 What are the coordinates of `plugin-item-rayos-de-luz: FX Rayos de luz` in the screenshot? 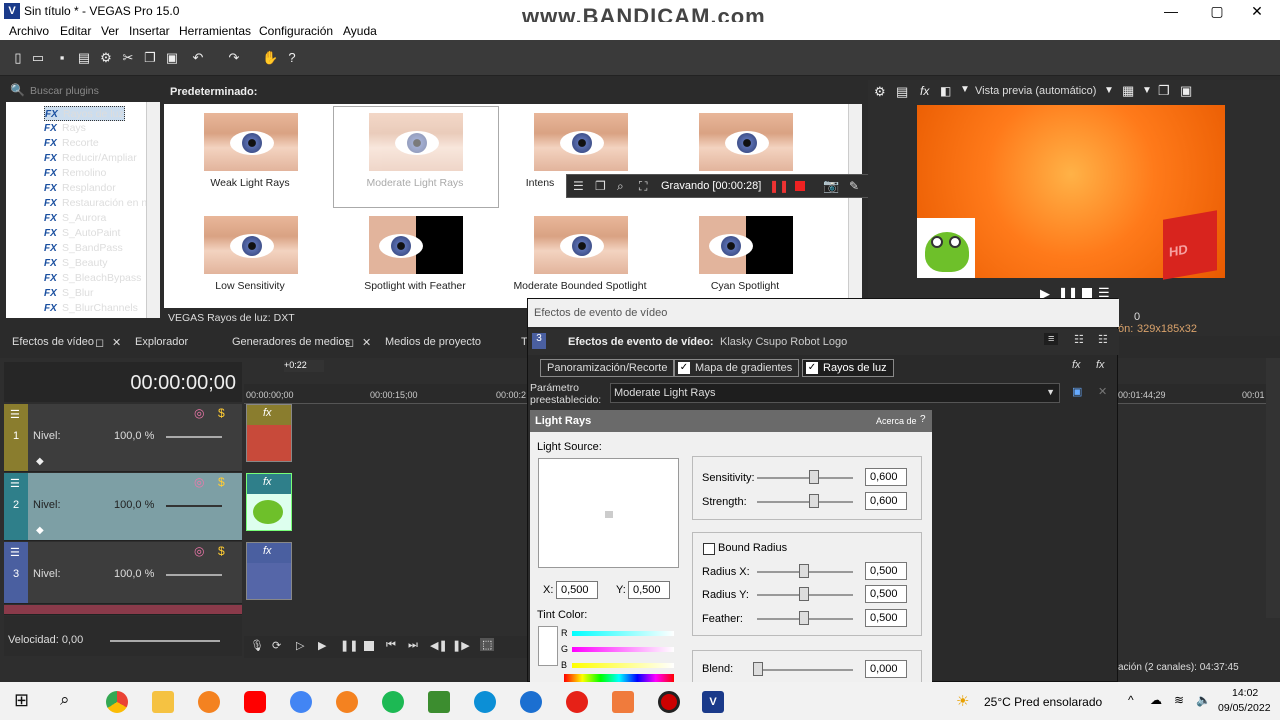 It's located at (84, 113).